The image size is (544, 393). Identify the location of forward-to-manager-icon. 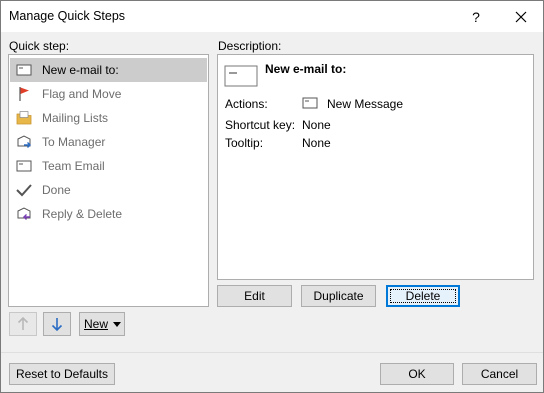
(24, 141).